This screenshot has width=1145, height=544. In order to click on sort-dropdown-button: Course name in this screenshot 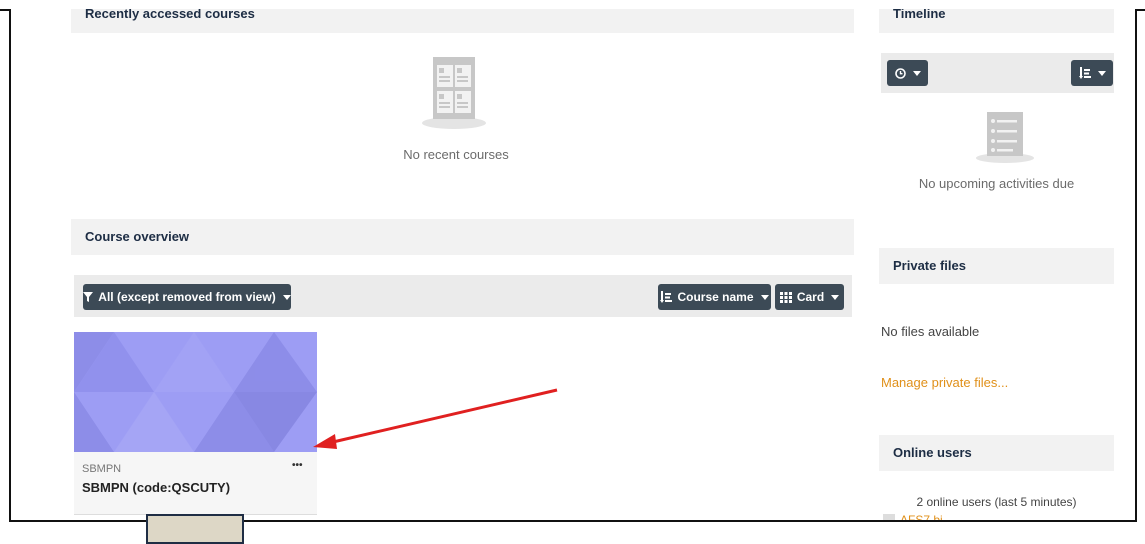, I will do `click(714, 297)`.